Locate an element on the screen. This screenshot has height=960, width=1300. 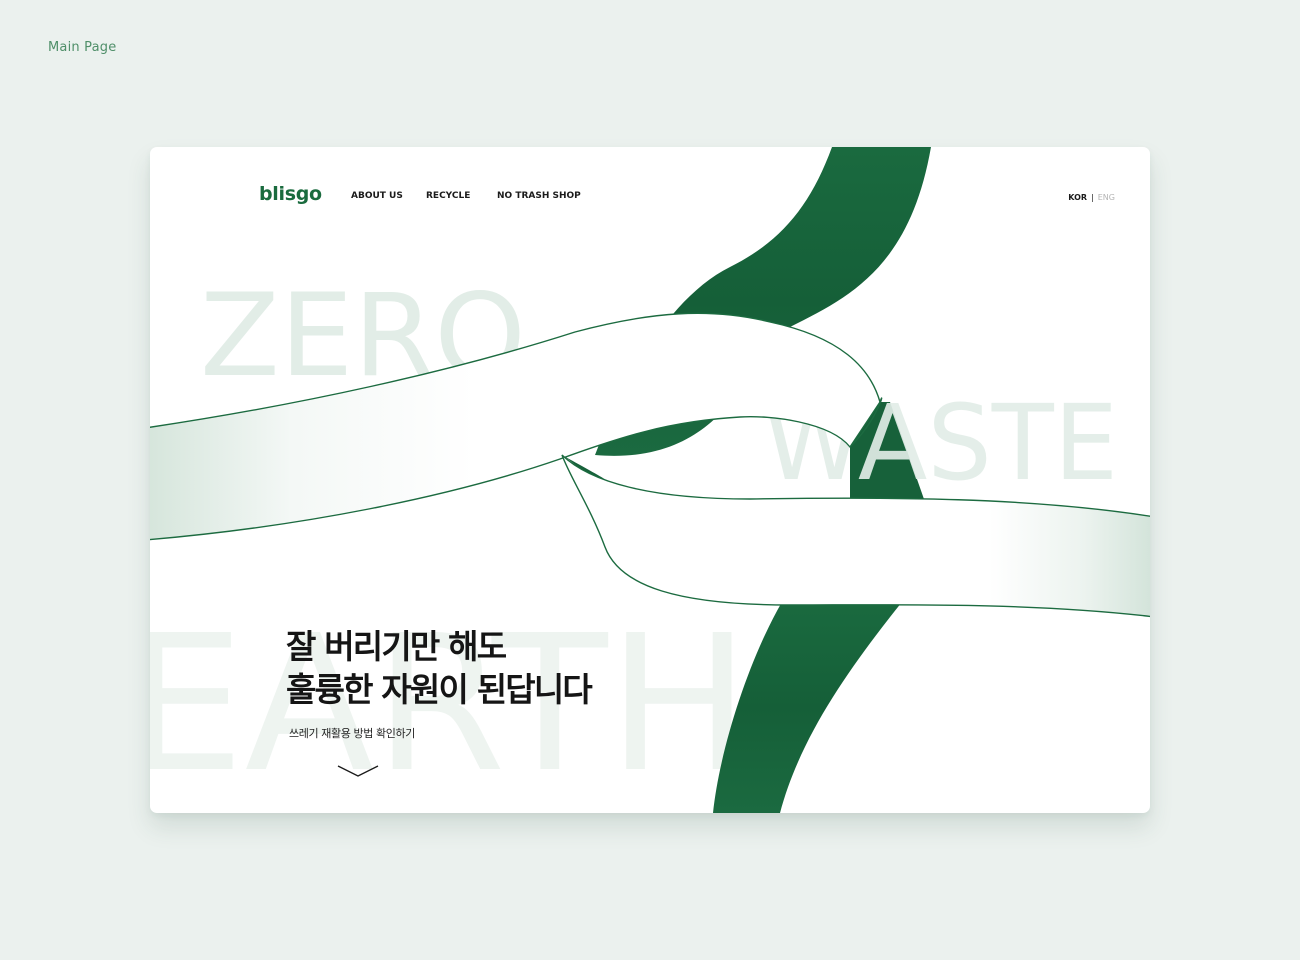
nav-no-trash-shop: NO TRASH SHOP is located at coordinates (539, 196).